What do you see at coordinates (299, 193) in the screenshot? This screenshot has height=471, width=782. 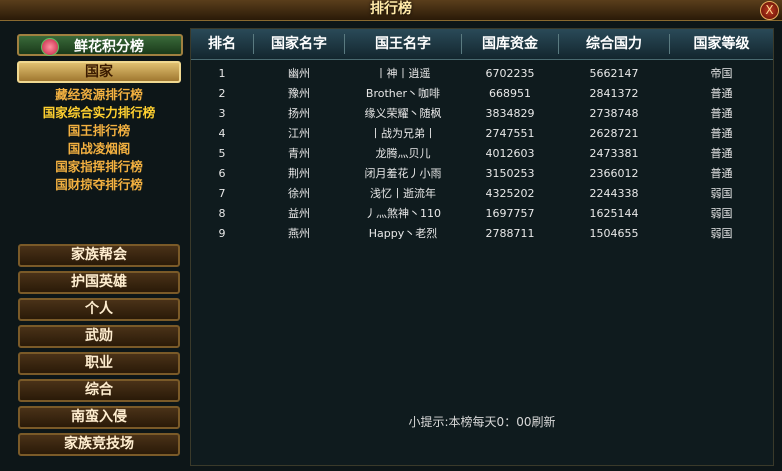 I see `cell-nation-name: 徐州` at bounding box center [299, 193].